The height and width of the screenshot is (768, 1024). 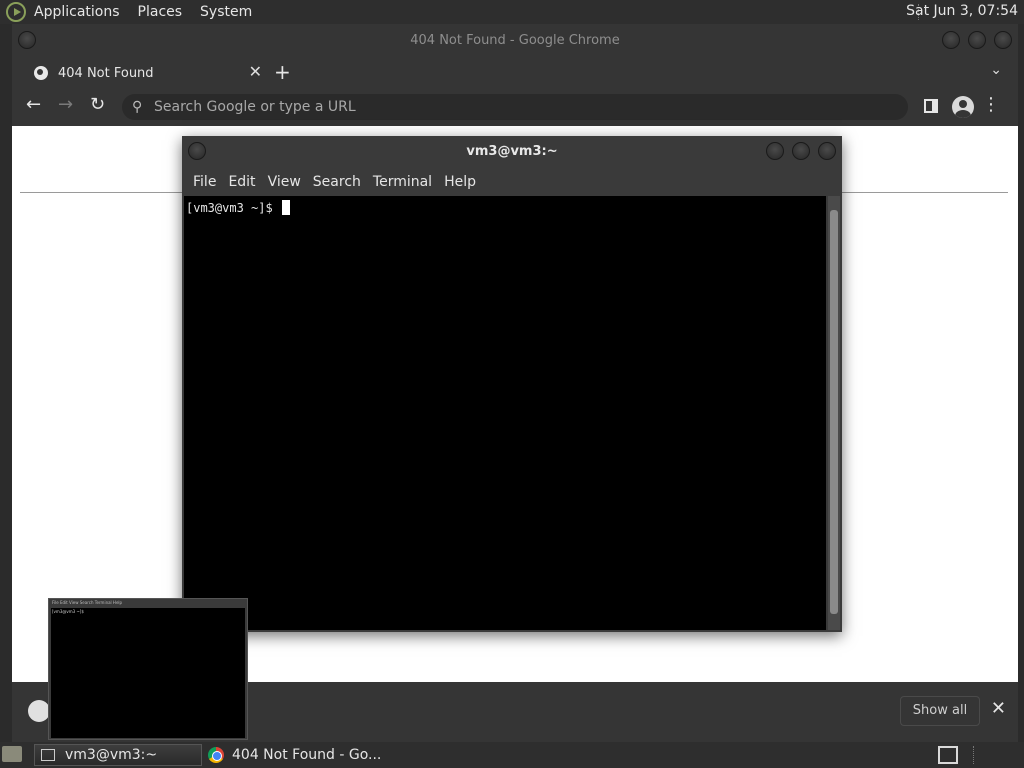 I want to click on minimize-button, so click(x=951, y=40).